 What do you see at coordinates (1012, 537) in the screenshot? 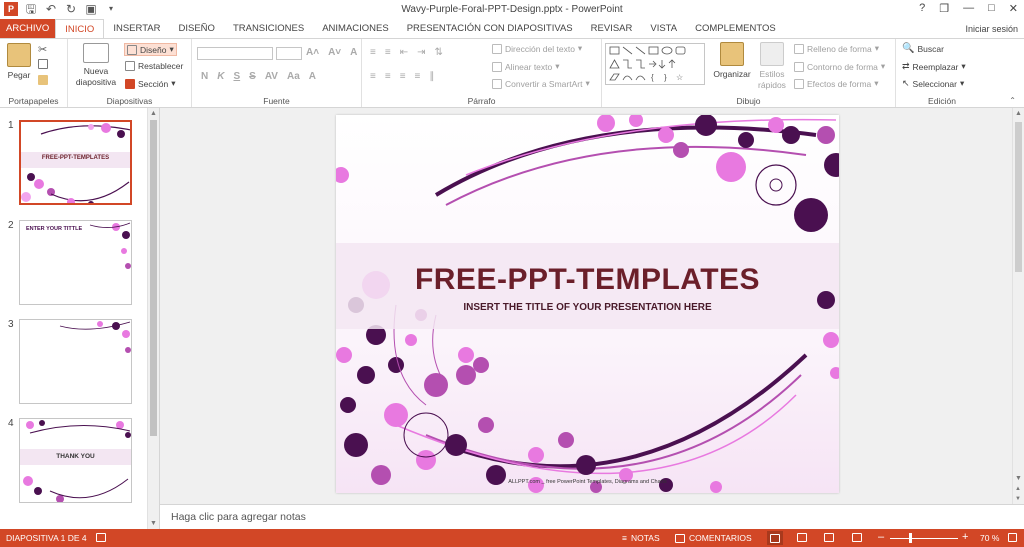
I see `fit-slide-icon` at bounding box center [1012, 537].